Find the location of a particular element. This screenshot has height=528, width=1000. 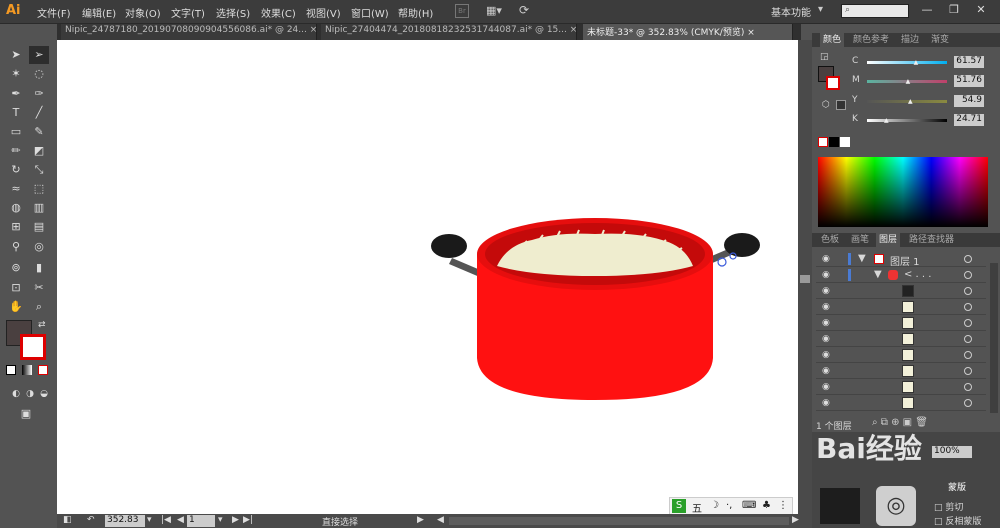

default-colors-icon: ◲ is located at coordinates (824, 57).